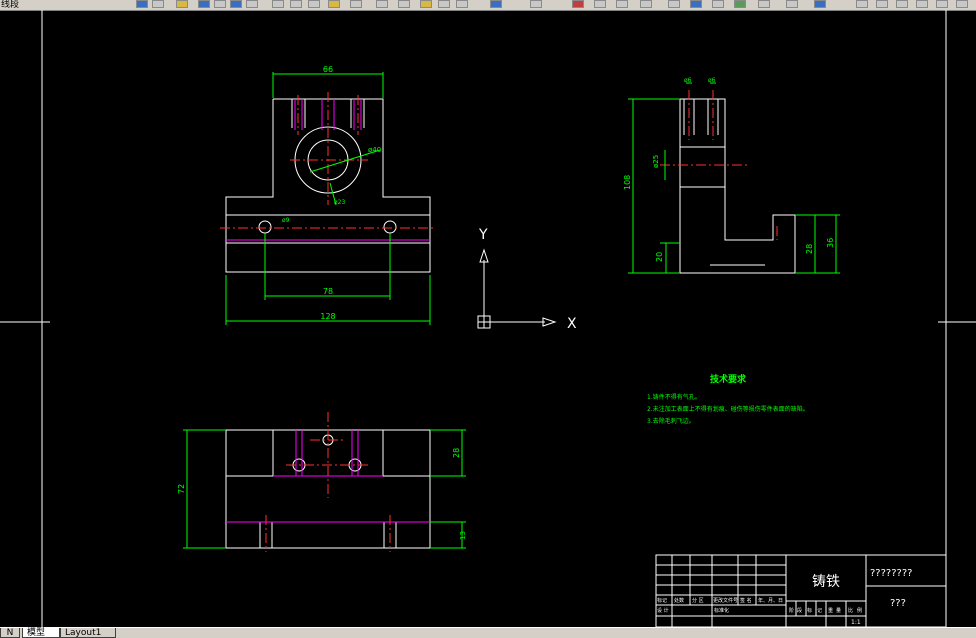 The image size is (976, 638). Describe the element at coordinates (830, 243) in the screenshot. I see `dim-side-right: 36` at that location.